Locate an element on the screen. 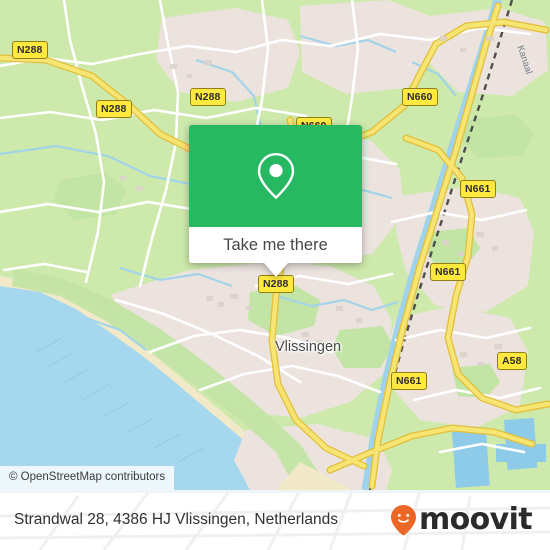 The height and width of the screenshot is (550, 550). take-me-there-button: Take me there is located at coordinates (275, 245).